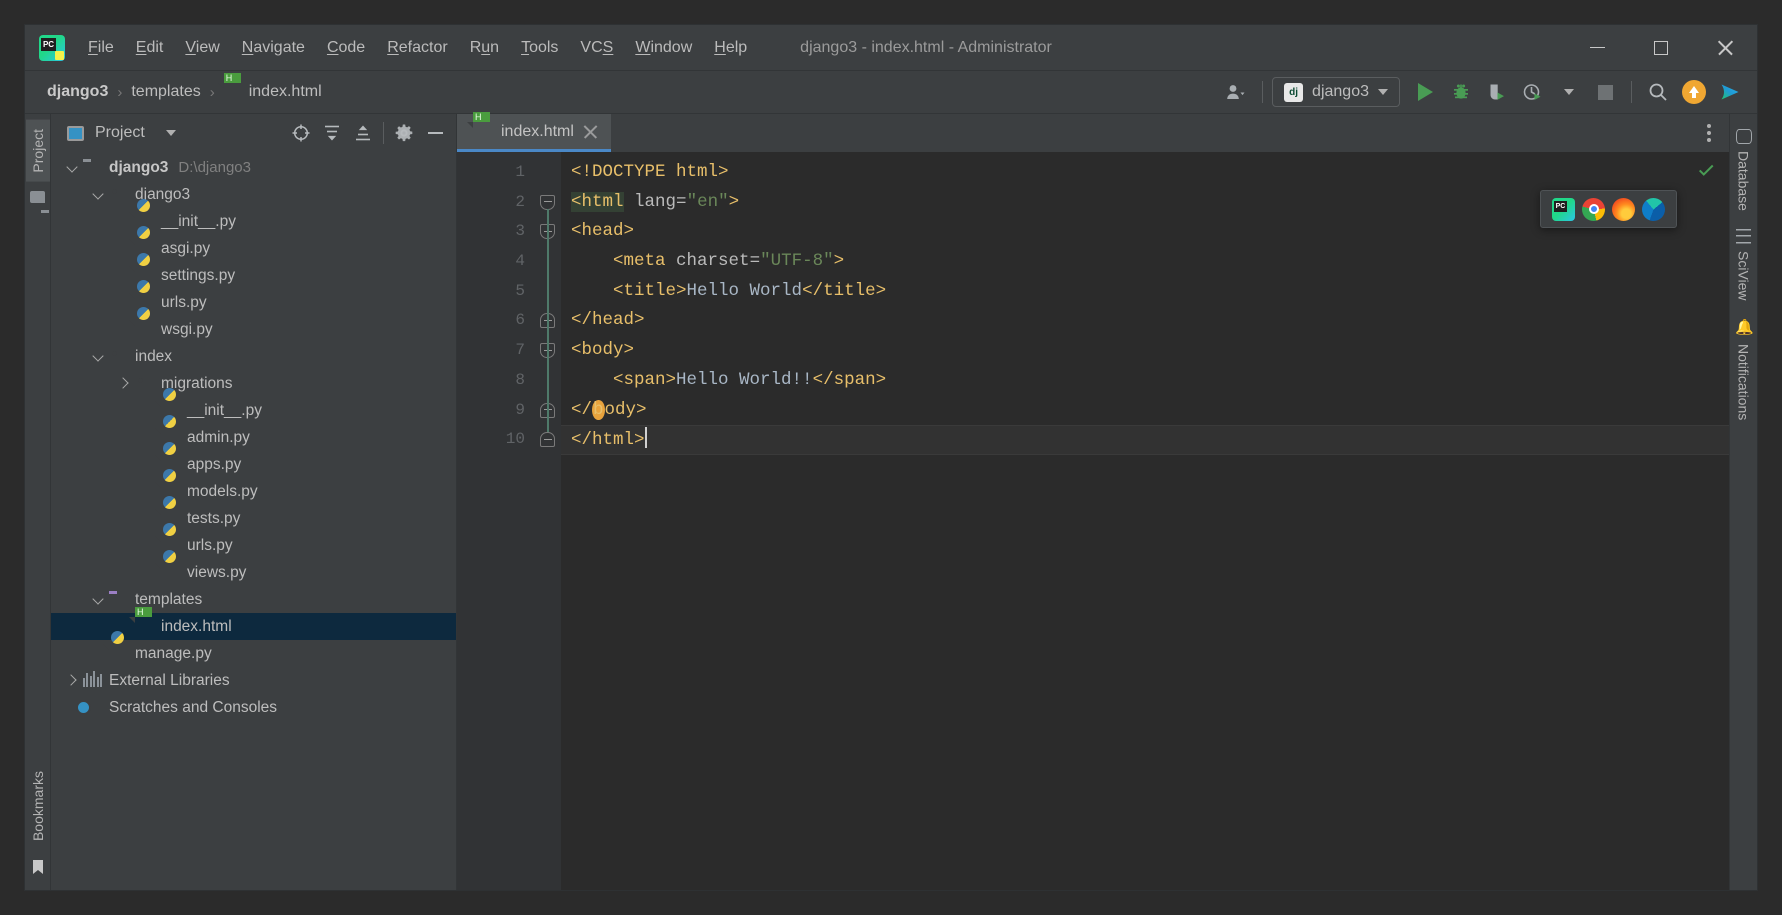  Describe the element at coordinates (509, 521) in the screenshot. I see `line-number-gutter: 1 2 3 4 5 6 7 8 9 10` at that location.